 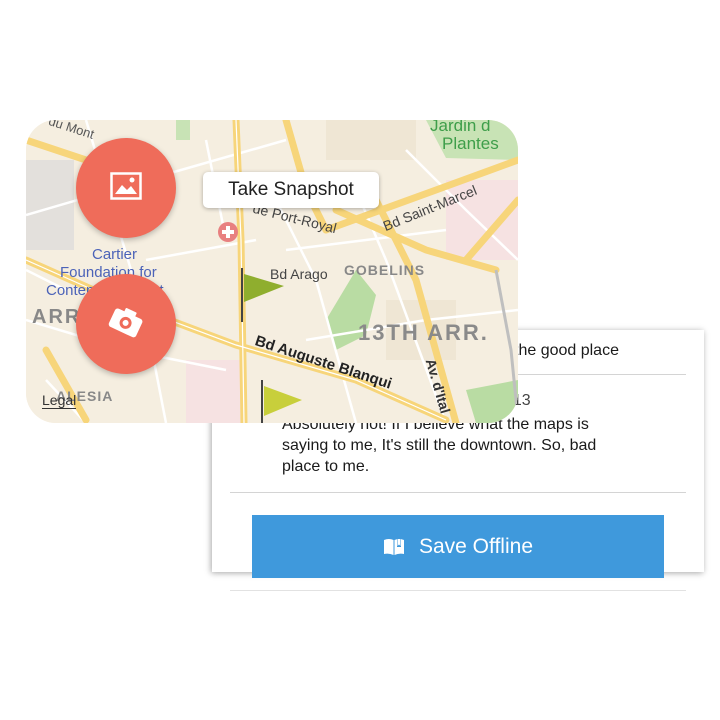 I want to click on save-offline-button: Save Offline, so click(x=458, y=546).